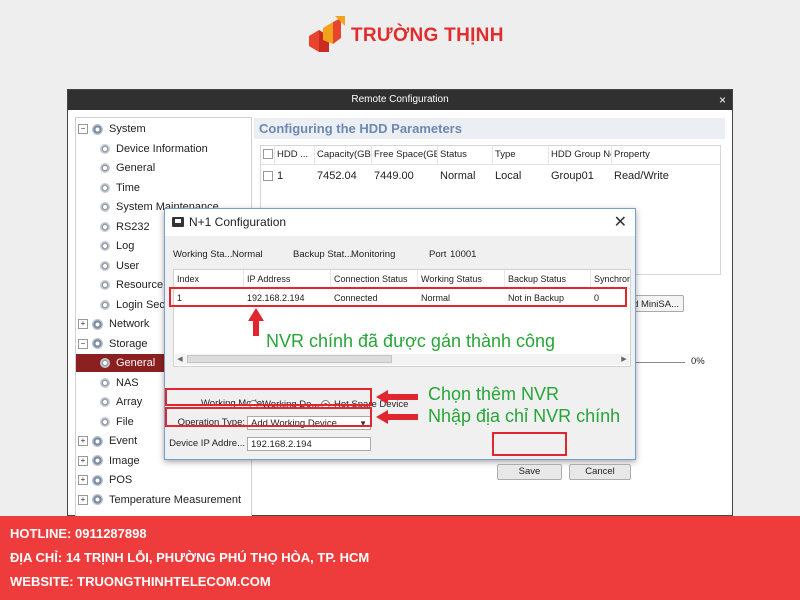 The width and height of the screenshot is (800, 600). Describe the element at coordinates (268, 176) in the screenshot. I see `row-checkbox` at that location.